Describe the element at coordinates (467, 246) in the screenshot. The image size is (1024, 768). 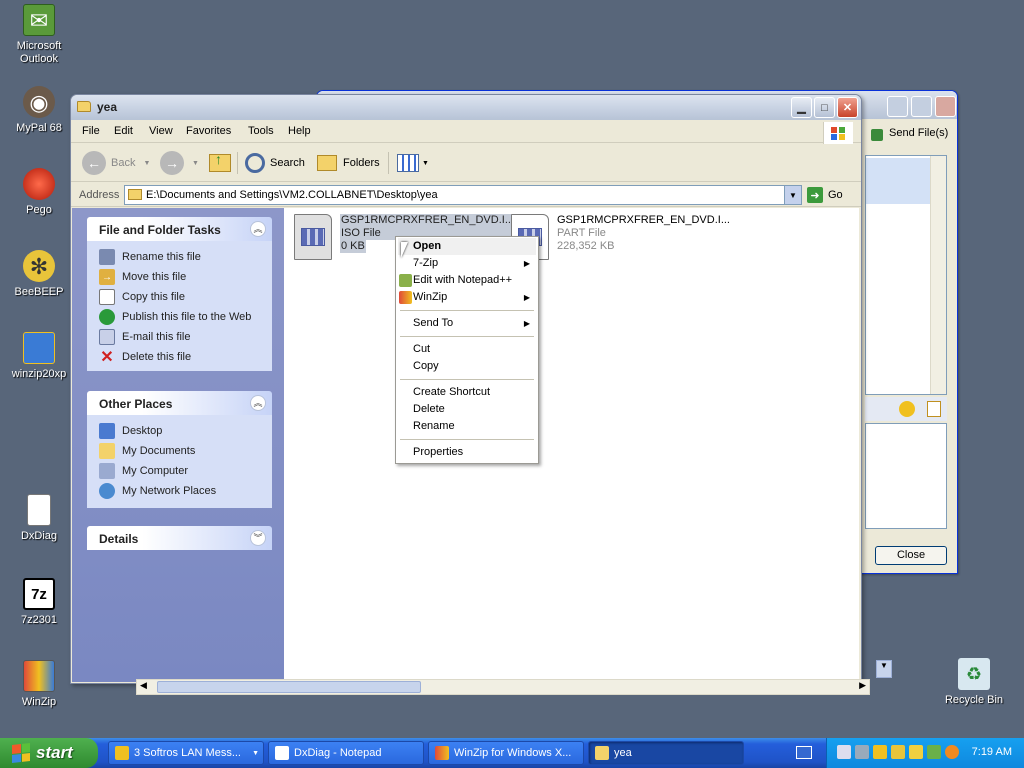
I see `ctx-open: Open` at that location.